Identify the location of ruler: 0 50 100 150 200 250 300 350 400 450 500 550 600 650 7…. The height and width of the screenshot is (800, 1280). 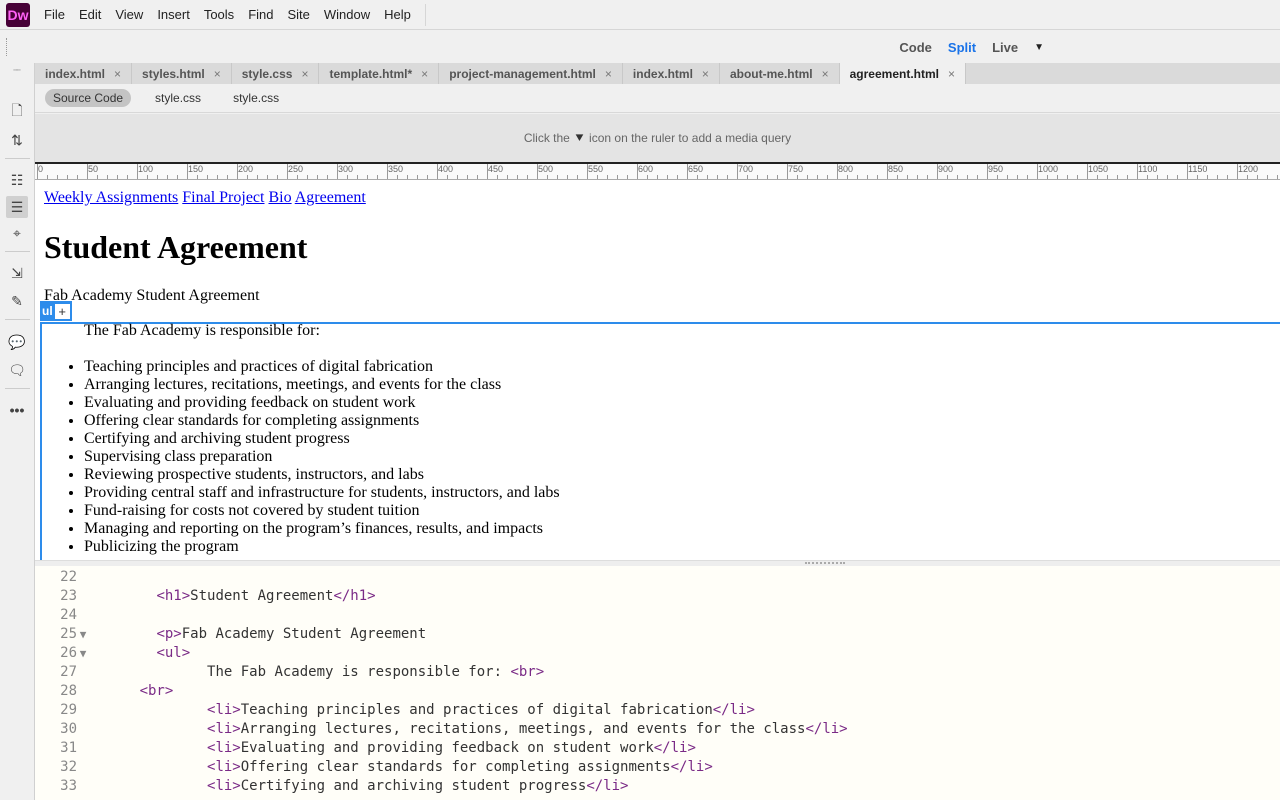
(657, 171).